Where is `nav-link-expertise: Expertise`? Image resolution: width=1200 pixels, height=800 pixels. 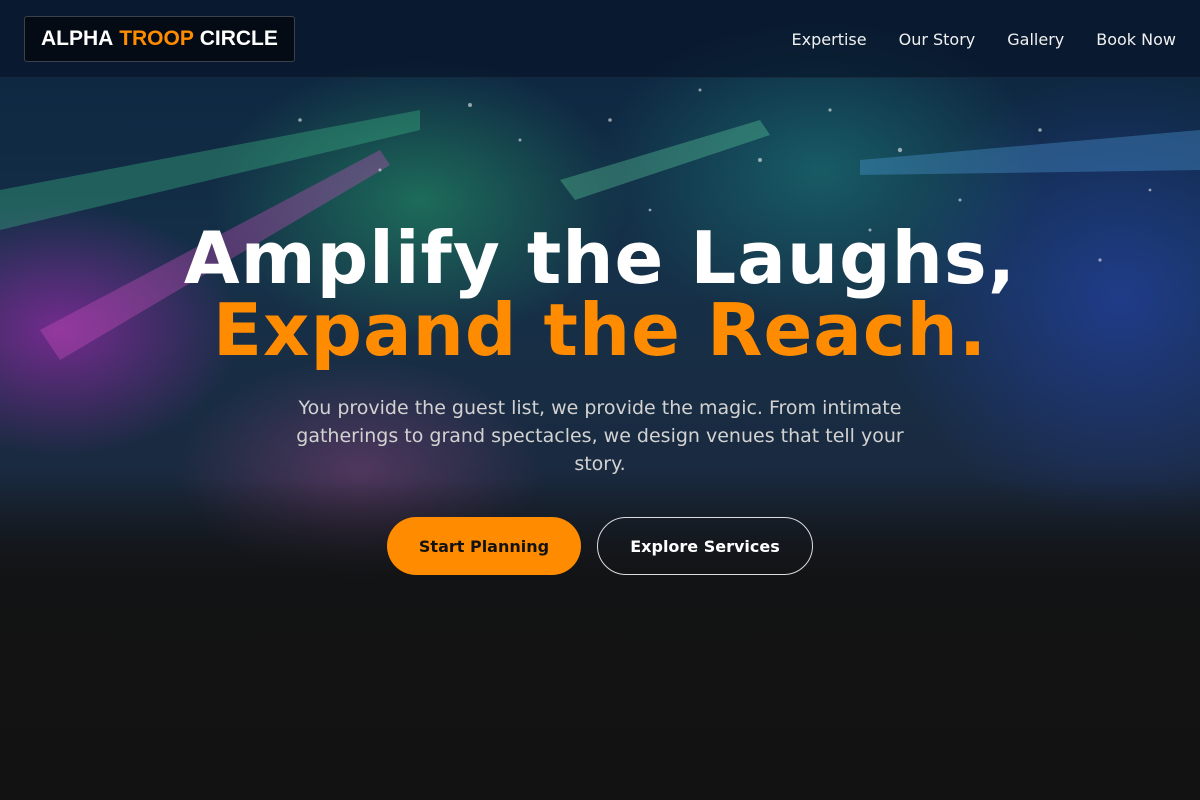
nav-link-expertise: Expertise is located at coordinates (829, 39).